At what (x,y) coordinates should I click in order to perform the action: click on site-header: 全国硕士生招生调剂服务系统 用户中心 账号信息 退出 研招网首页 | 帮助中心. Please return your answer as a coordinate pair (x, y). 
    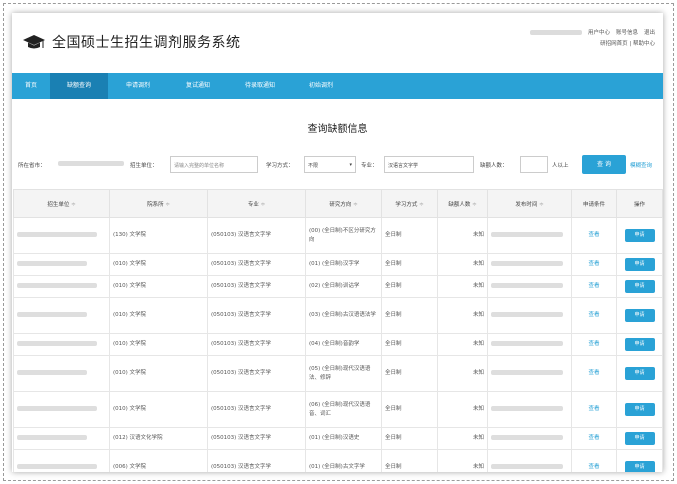
    Looking at the image, I should click on (337, 43).